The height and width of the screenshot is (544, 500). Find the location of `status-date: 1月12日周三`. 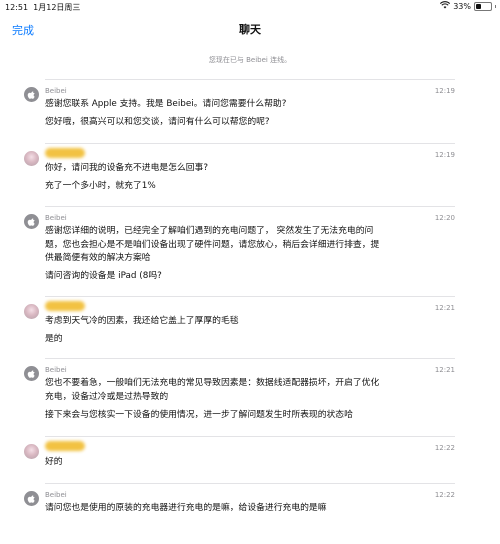

status-date: 1月12日周三 is located at coordinates (57, 7).